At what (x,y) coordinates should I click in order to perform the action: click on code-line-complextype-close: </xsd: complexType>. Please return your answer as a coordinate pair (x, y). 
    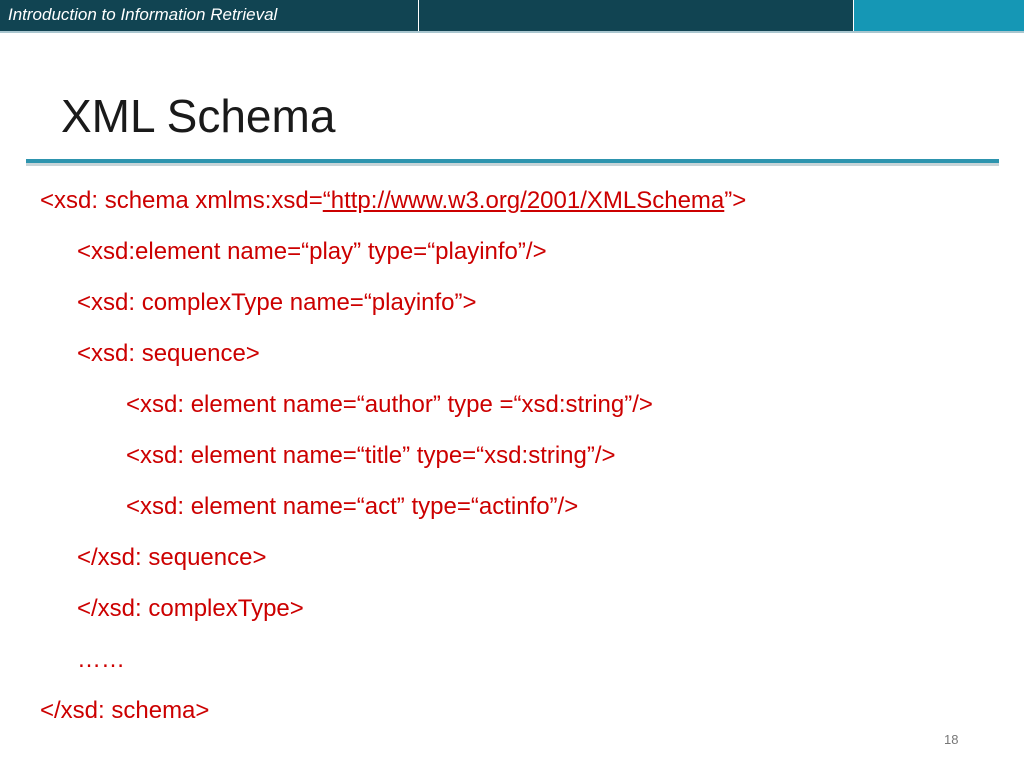
    Looking at the image, I should click on (190, 608).